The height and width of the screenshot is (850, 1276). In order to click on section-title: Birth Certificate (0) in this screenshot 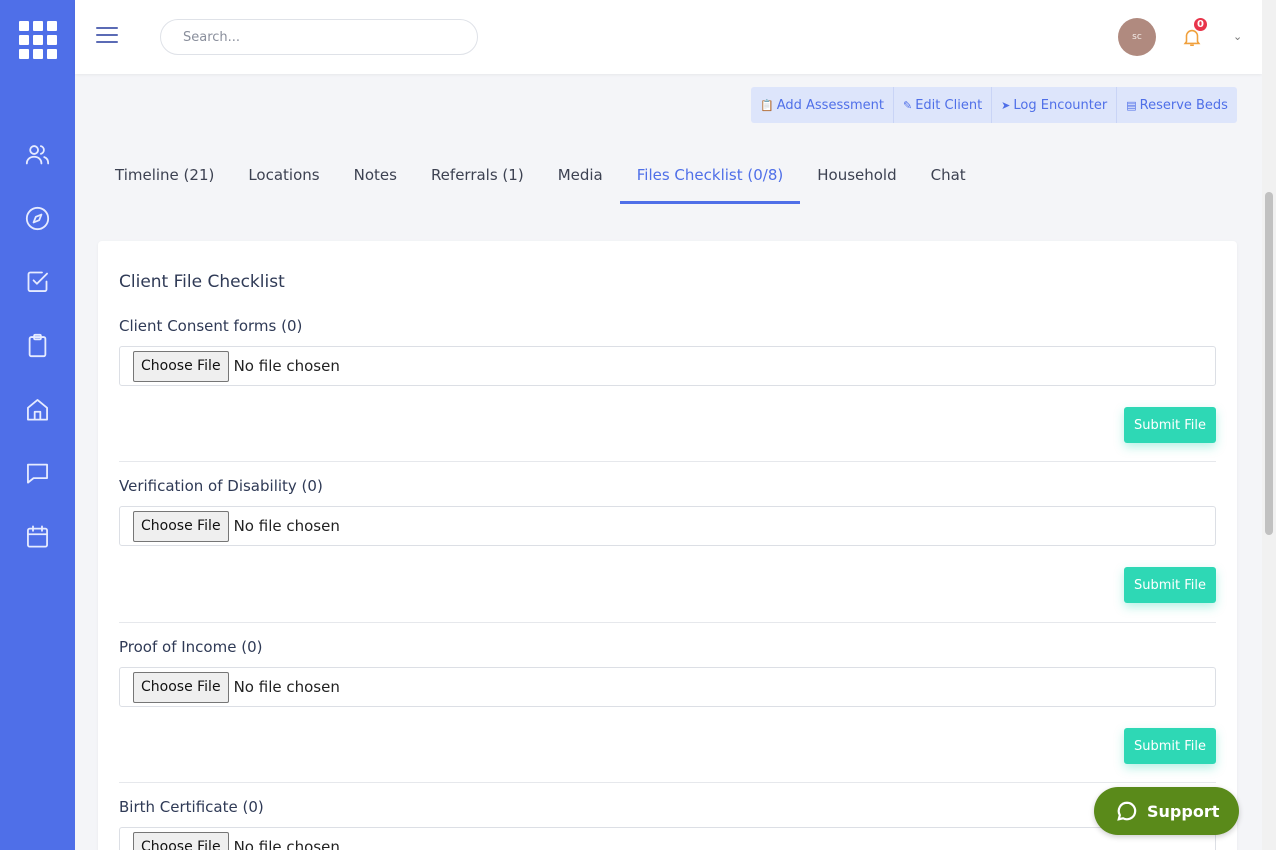, I will do `click(191, 807)`.